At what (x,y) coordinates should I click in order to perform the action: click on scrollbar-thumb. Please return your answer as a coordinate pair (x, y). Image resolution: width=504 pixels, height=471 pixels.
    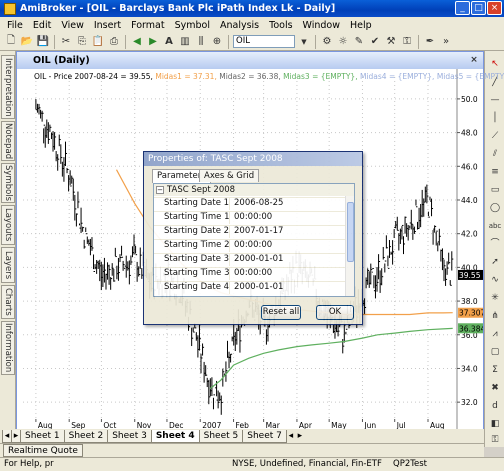
    Looking at the image, I should click on (350, 232).